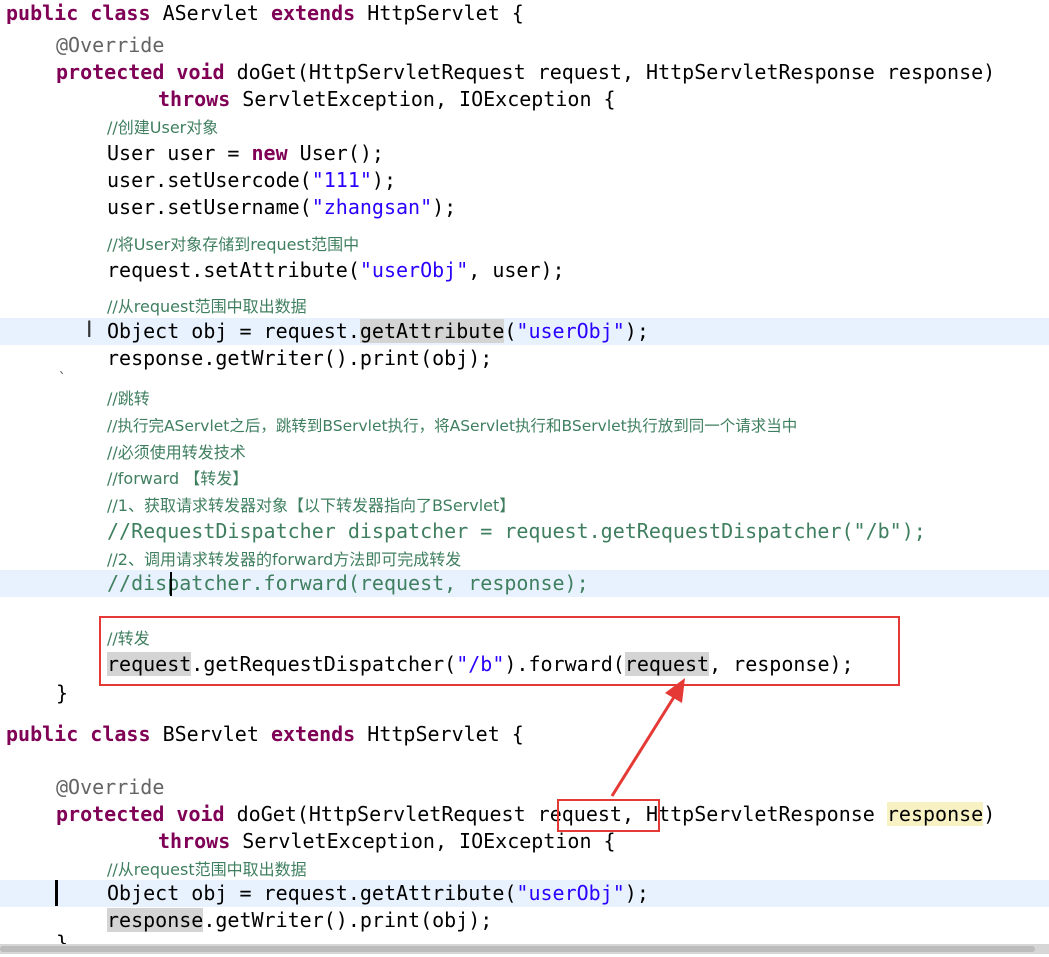 Image resolution: width=1049 pixels, height=957 pixels. Describe the element at coordinates (645, 742) in the screenshot. I see `arrow-line` at that location.